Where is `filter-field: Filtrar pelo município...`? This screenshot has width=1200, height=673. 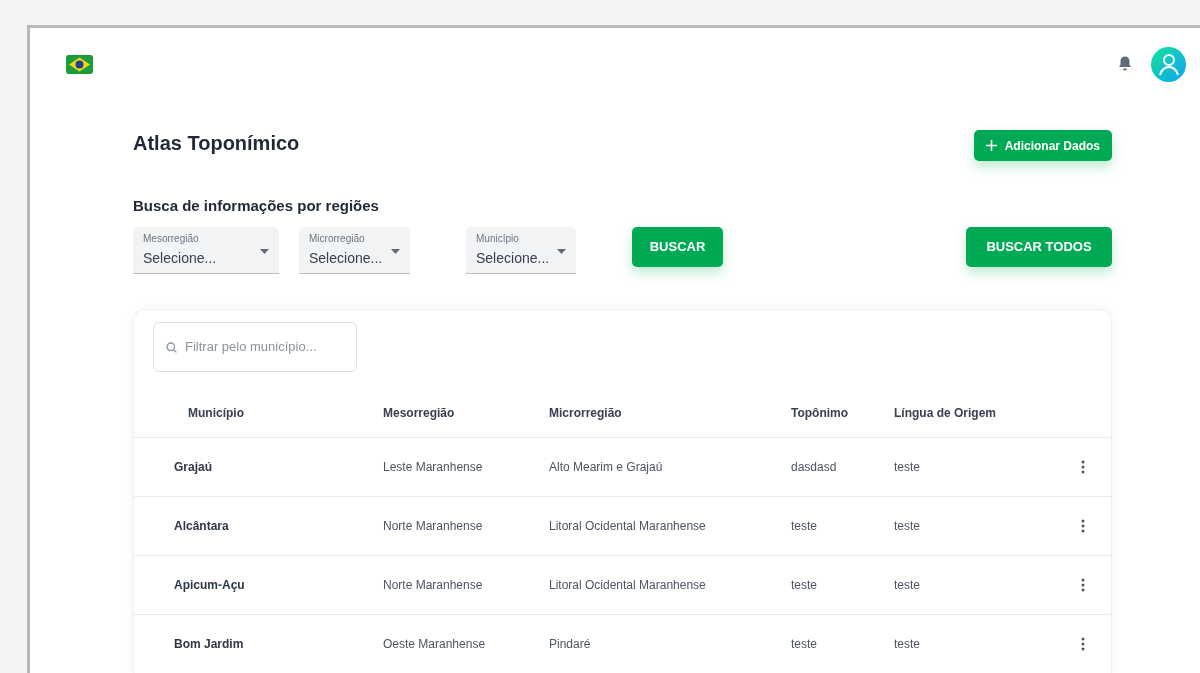
filter-field: Filtrar pelo município... is located at coordinates (255, 346).